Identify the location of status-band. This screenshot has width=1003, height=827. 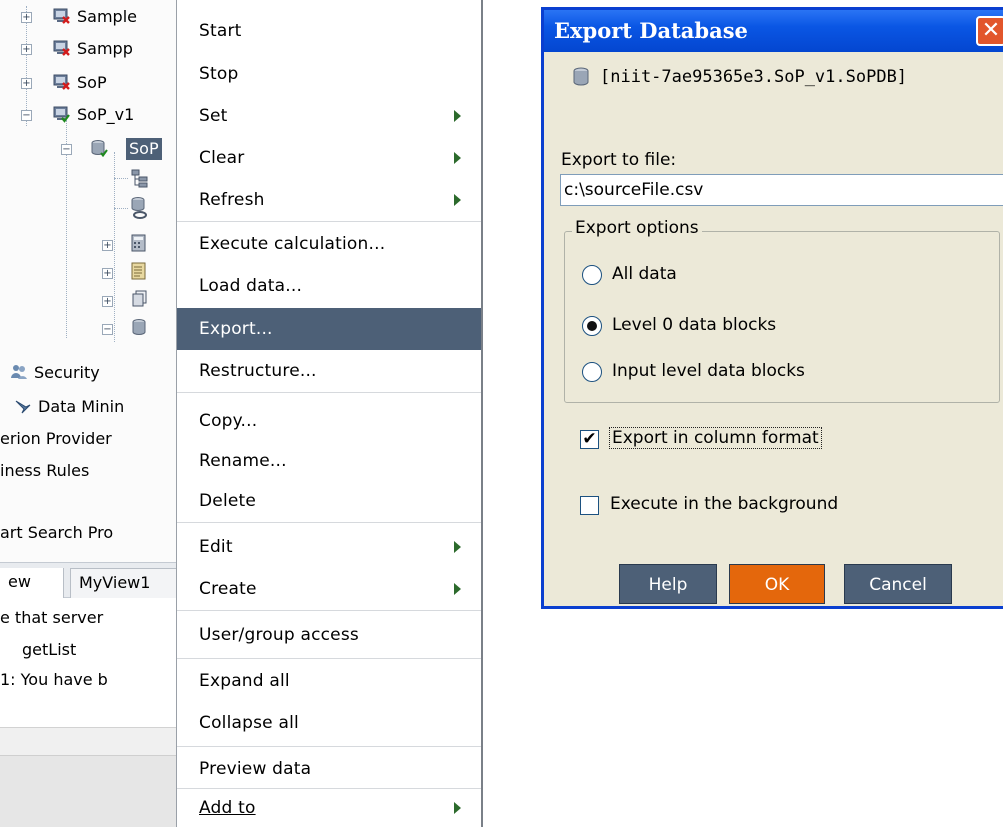
(89, 741).